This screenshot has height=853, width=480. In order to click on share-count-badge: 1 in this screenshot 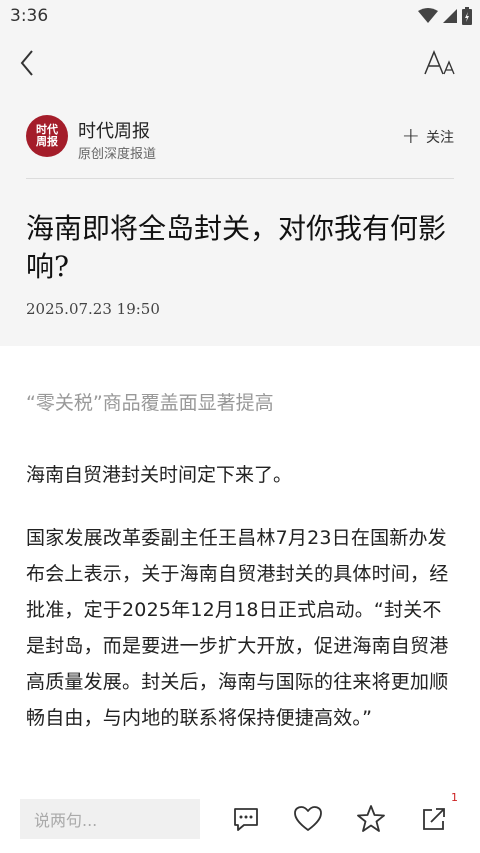, I will do `click(454, 797)`.